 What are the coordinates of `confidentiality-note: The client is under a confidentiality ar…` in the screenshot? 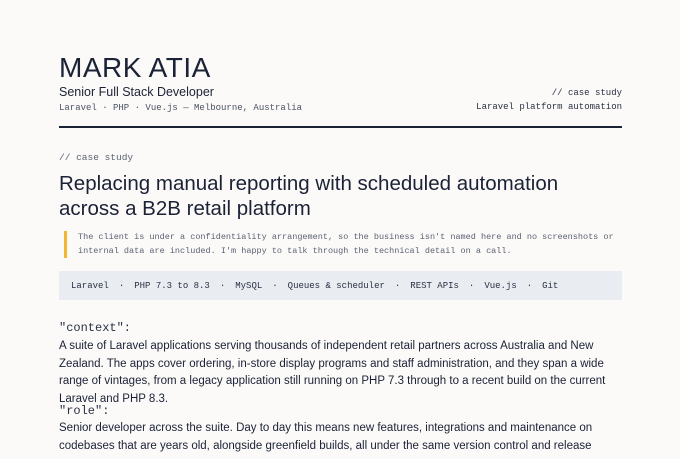 It's located at (342, 244).